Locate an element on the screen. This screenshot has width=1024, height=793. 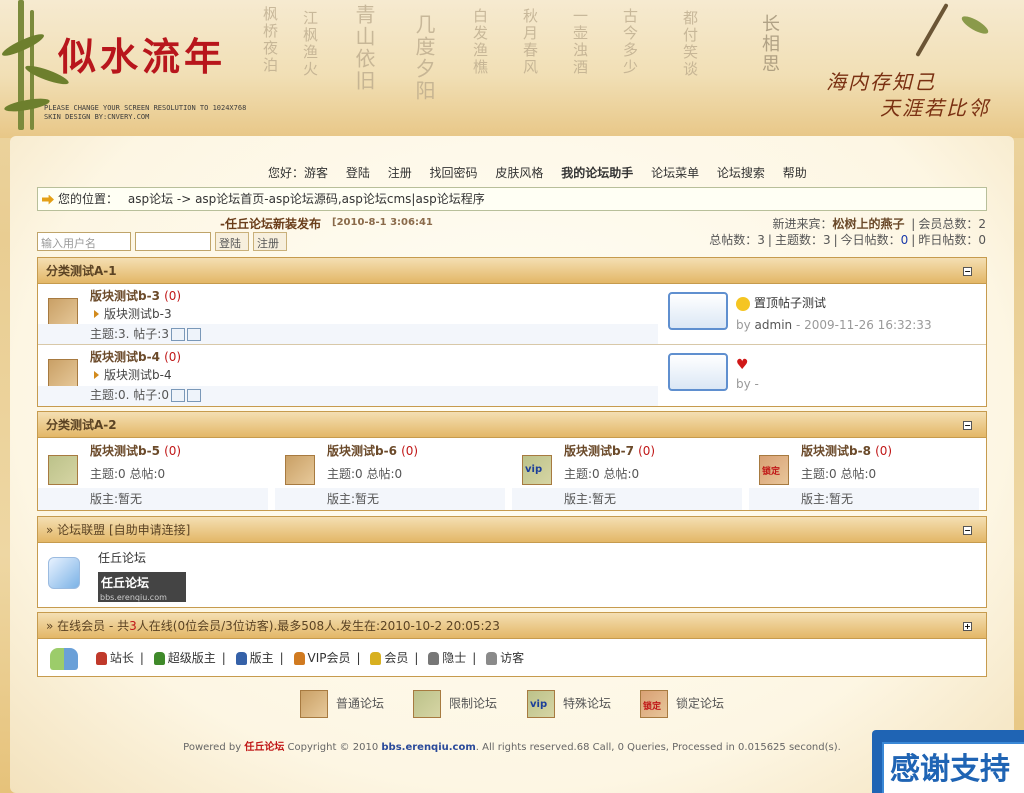
alliance-body: 任丘论坛 任丘论坛 bbs.erenqiu.com is located at coordinates (512, 575).